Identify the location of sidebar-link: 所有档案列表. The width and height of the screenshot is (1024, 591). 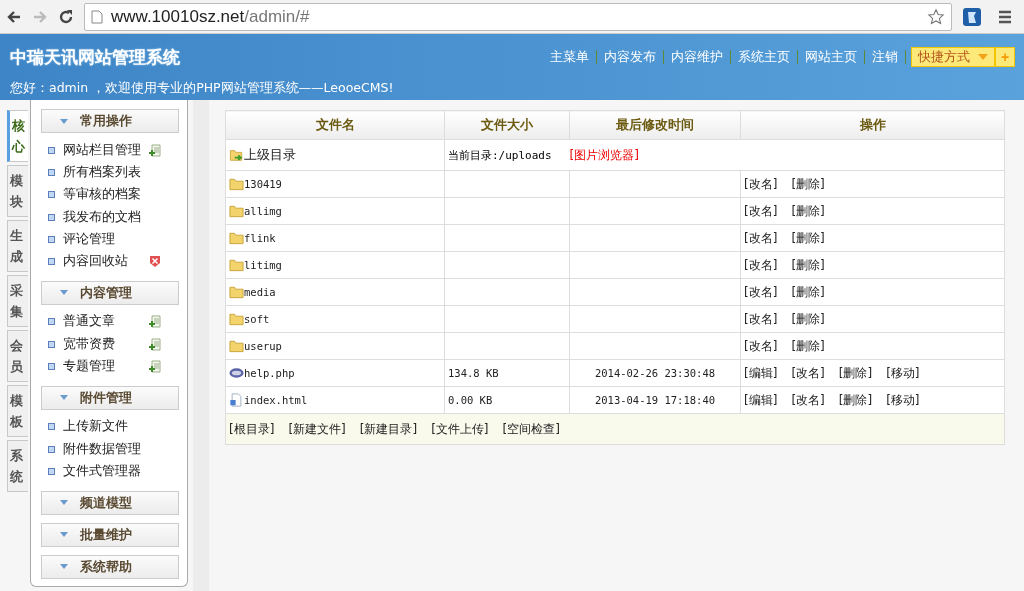
(106, 172).